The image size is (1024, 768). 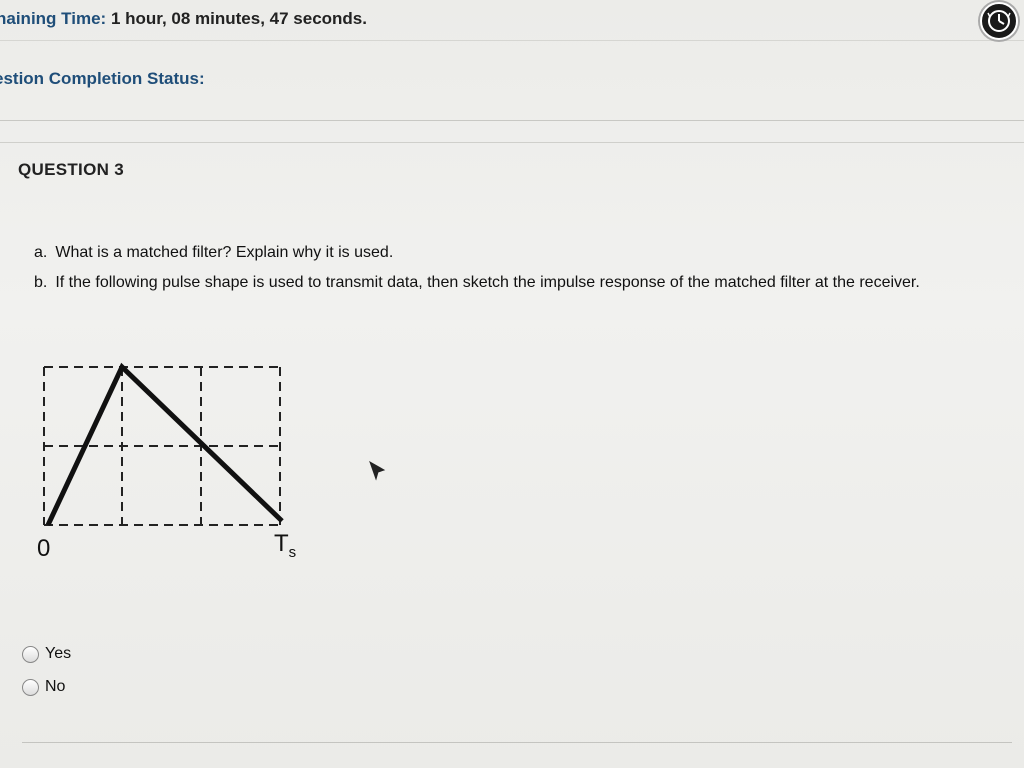 I want to click on answer-options: Yes No, so click(x=46, y=677).